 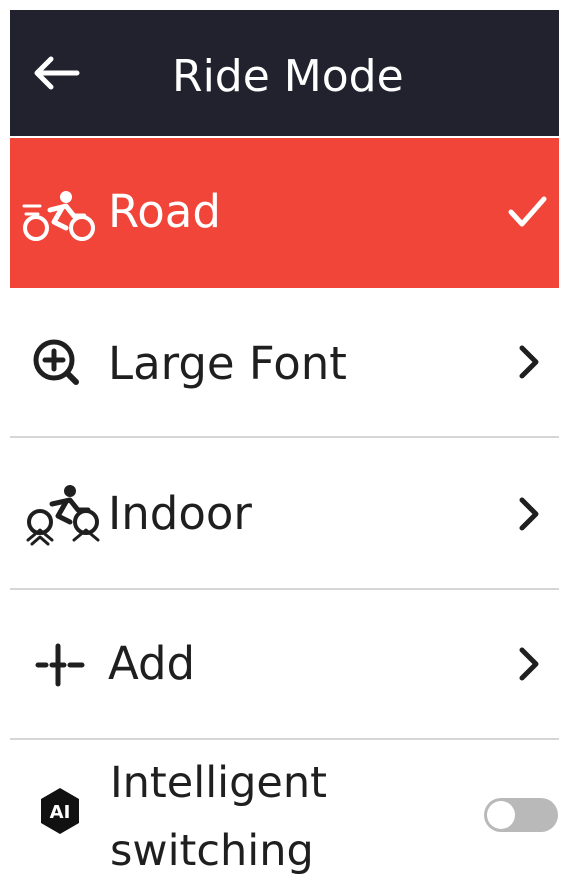 I want to click on arrow-left-icon, so click(x=57, y=73).